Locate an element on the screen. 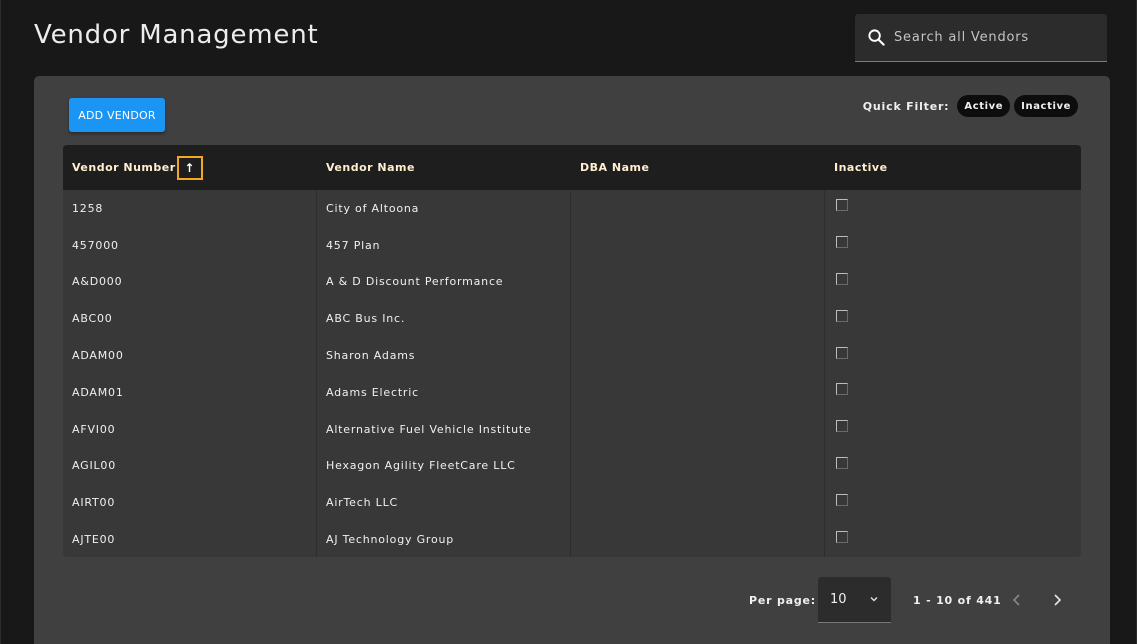 This screenshot has width=1137, height=644. quick-filter-label: Quick Filter: is located at coordinates (906, 106).